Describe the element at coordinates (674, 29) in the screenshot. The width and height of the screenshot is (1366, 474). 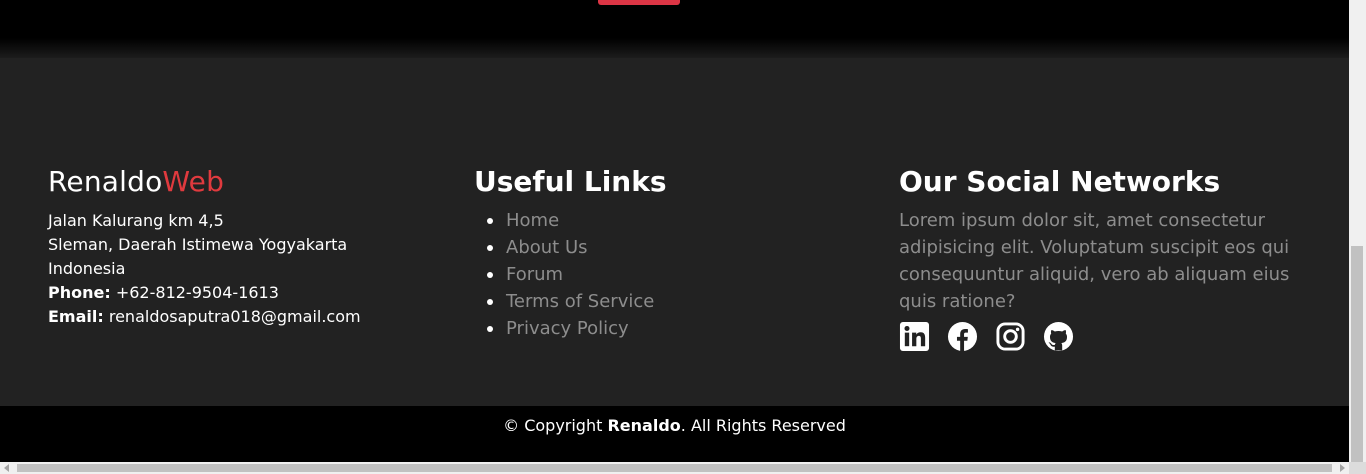
I see `page-section-bottom` at that location.